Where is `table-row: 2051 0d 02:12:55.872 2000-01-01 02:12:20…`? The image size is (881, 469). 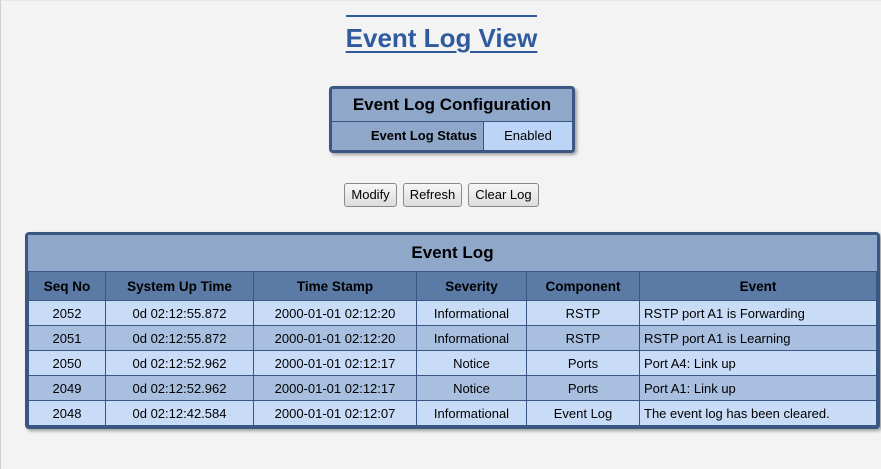 table-row: 2051 0d 02:12:55.872 2000-01-01 02:12:20… is located at coordinates (452, 338).